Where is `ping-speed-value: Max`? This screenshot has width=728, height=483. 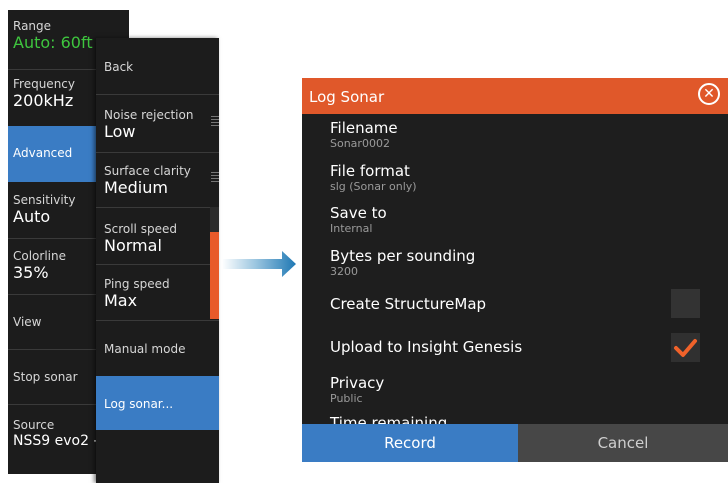
ping-speed-value: Max is located at coordinates (121, 300).